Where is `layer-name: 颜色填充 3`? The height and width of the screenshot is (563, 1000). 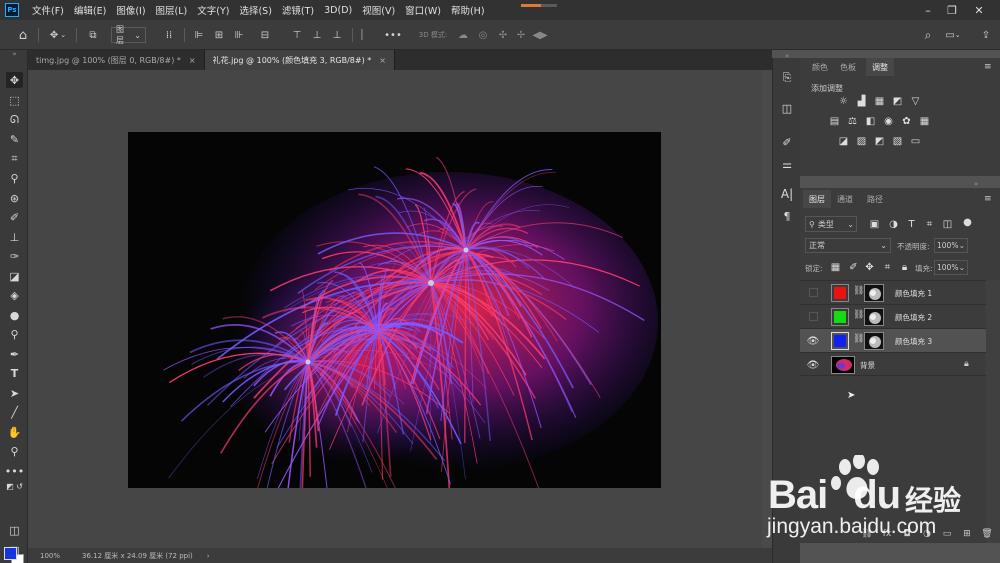 layer-name: 颜色填充 3 is located at coordinates (913, 341).